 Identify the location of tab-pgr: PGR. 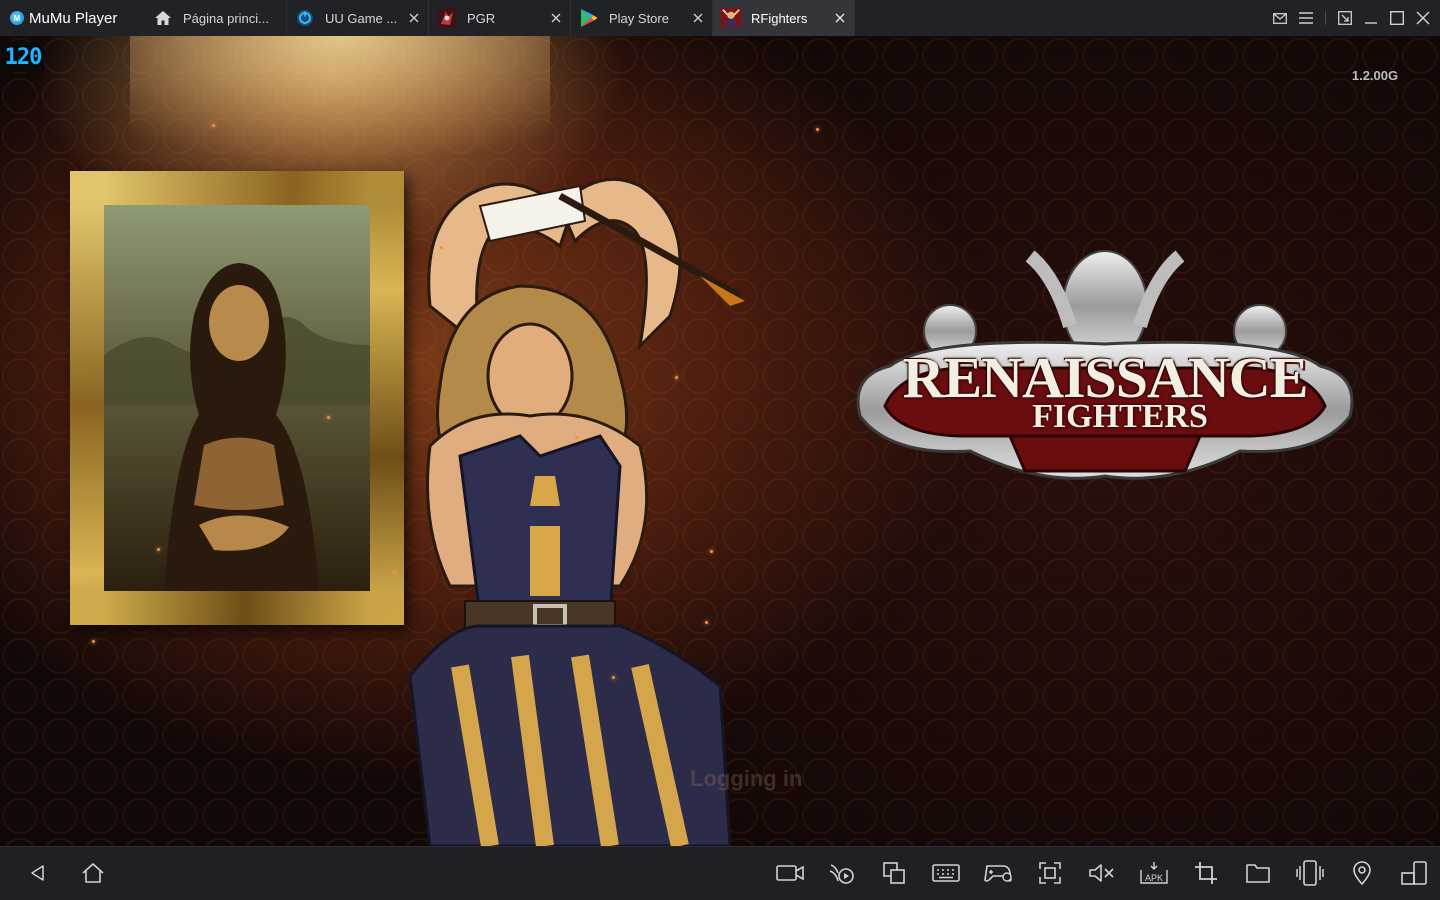
(500, 18).